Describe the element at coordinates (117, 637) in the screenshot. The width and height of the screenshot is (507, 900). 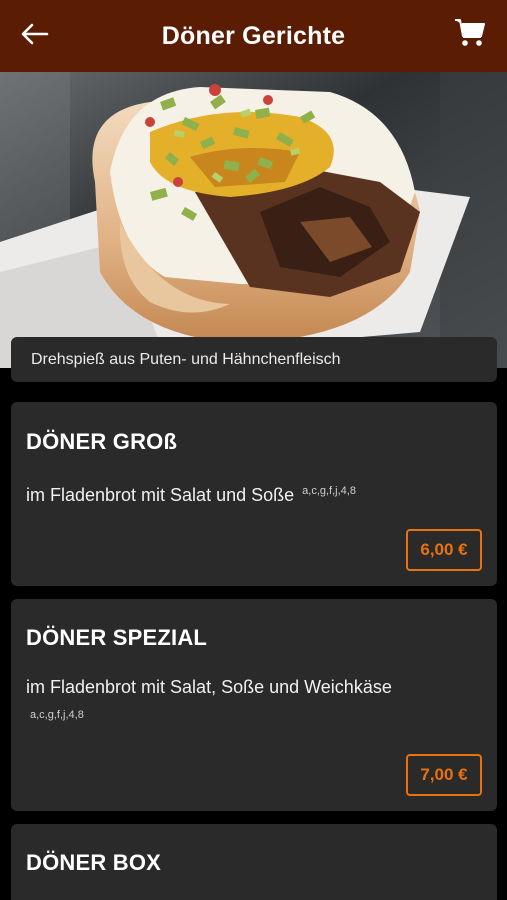
I see `item-name: DÖNER SPEZIAL` at that location.